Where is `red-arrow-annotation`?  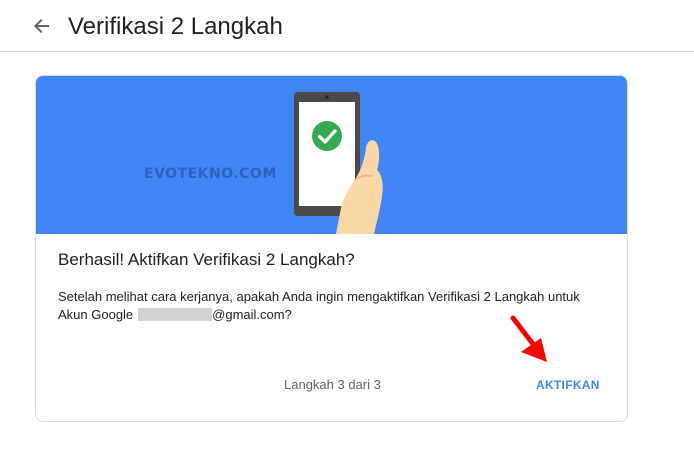
red-arrow-annotation is located at coordinates (528, 338).